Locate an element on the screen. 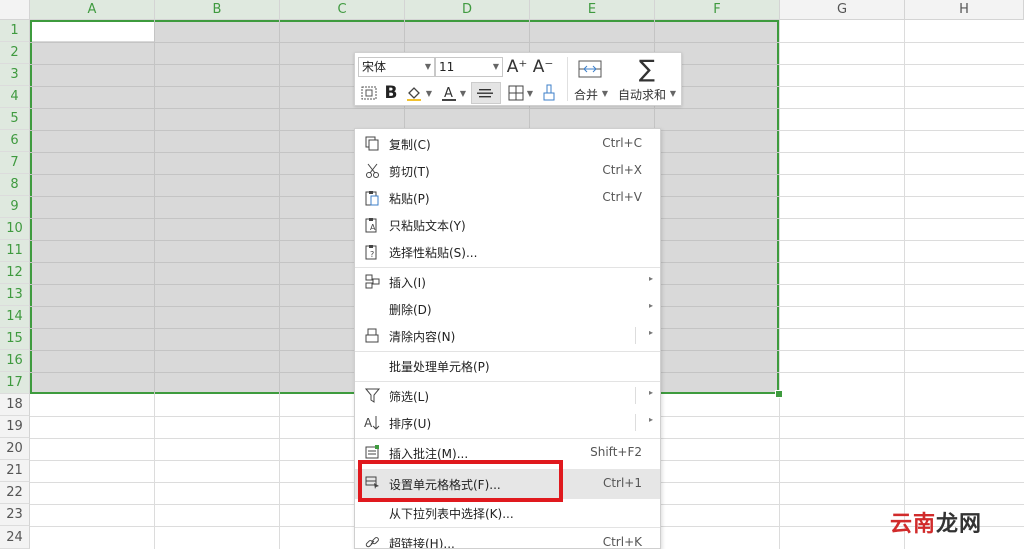  column-header-g: G is located at coordinates (842, 10).